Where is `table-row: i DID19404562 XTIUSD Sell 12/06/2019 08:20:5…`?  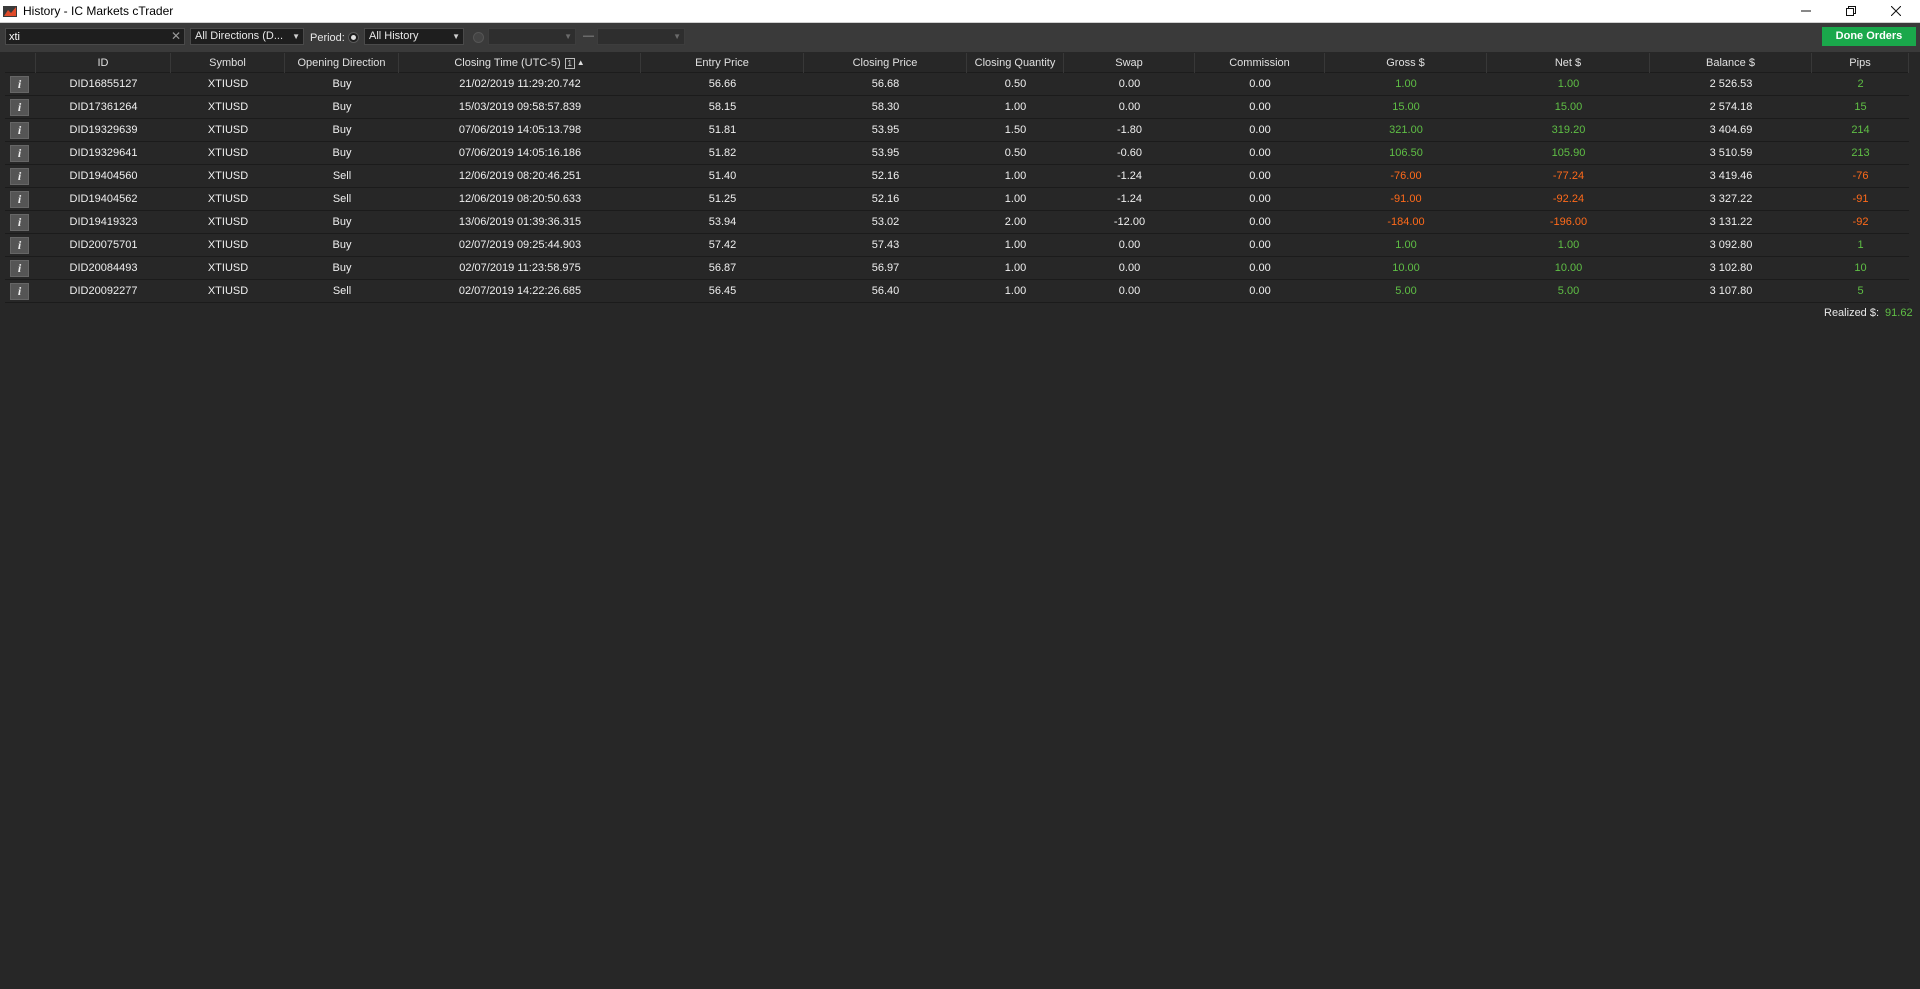
table-row: i DID19404562 XTIUSD Sell 12/06/2019 08:20:5… is located at coordinates (957, 199).